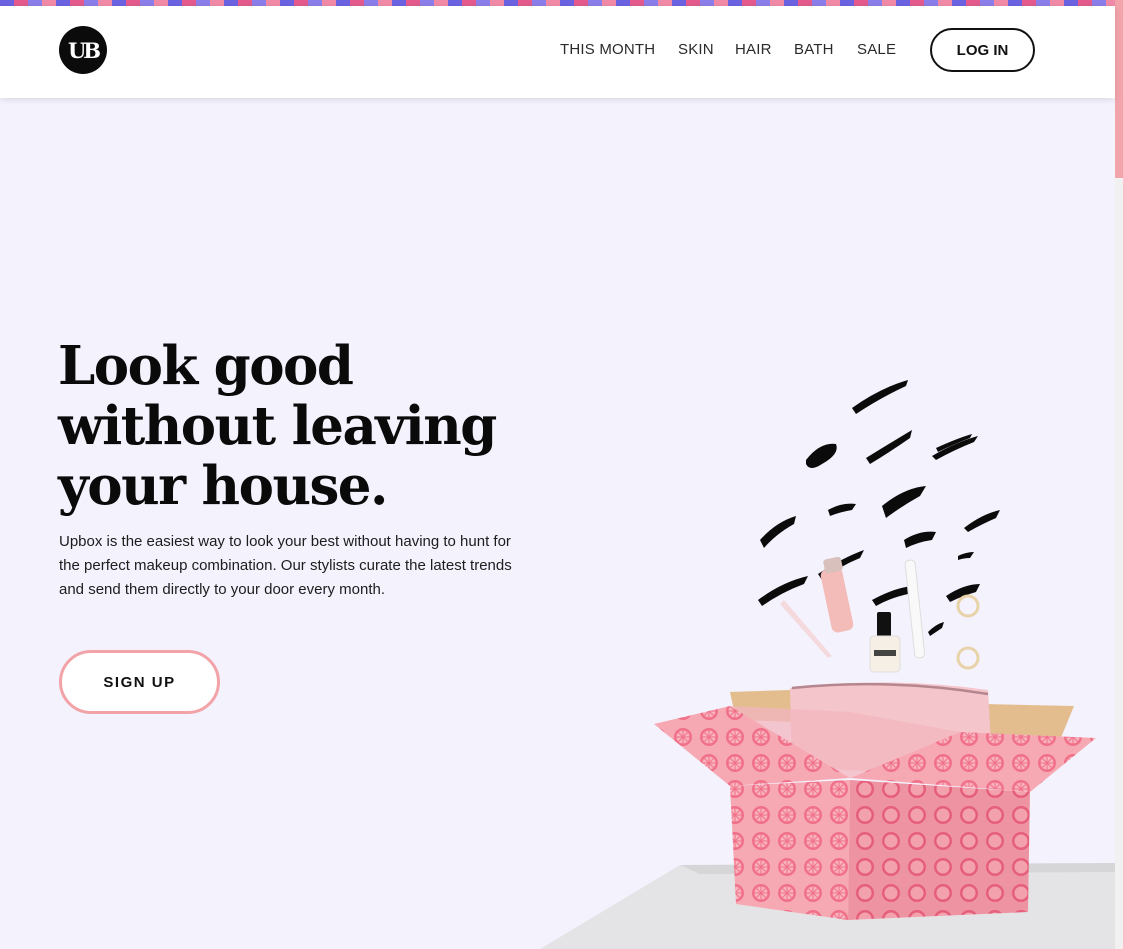 Image resolution: width=1123 pixels, height=949 pixels. What do you see at coordinates (206, 366) in the screenshot?
I see `hero-title-line: Look good` at bounding box center [206, 366].